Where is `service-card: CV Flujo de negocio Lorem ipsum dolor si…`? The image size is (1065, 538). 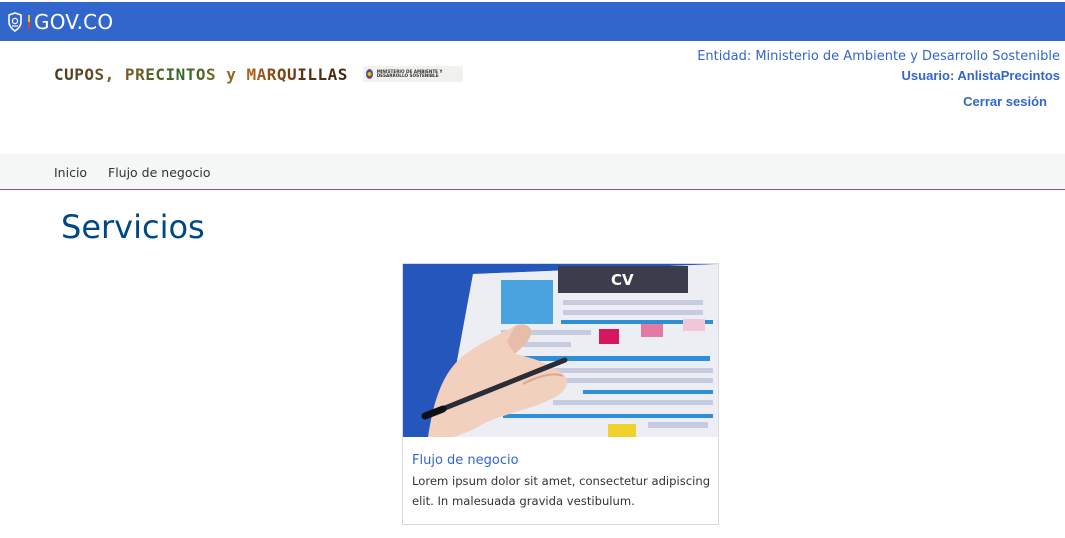
service-card: CV Flujo de negocio Lorem ipsum dolor si… is located at coordinates (560, 394).